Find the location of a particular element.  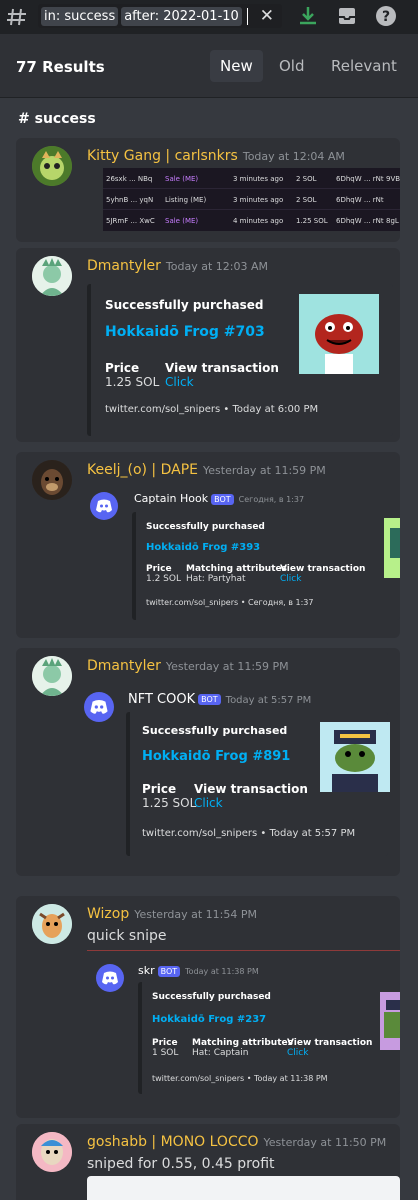

attachment-image is located at coordinates (243, 1188).